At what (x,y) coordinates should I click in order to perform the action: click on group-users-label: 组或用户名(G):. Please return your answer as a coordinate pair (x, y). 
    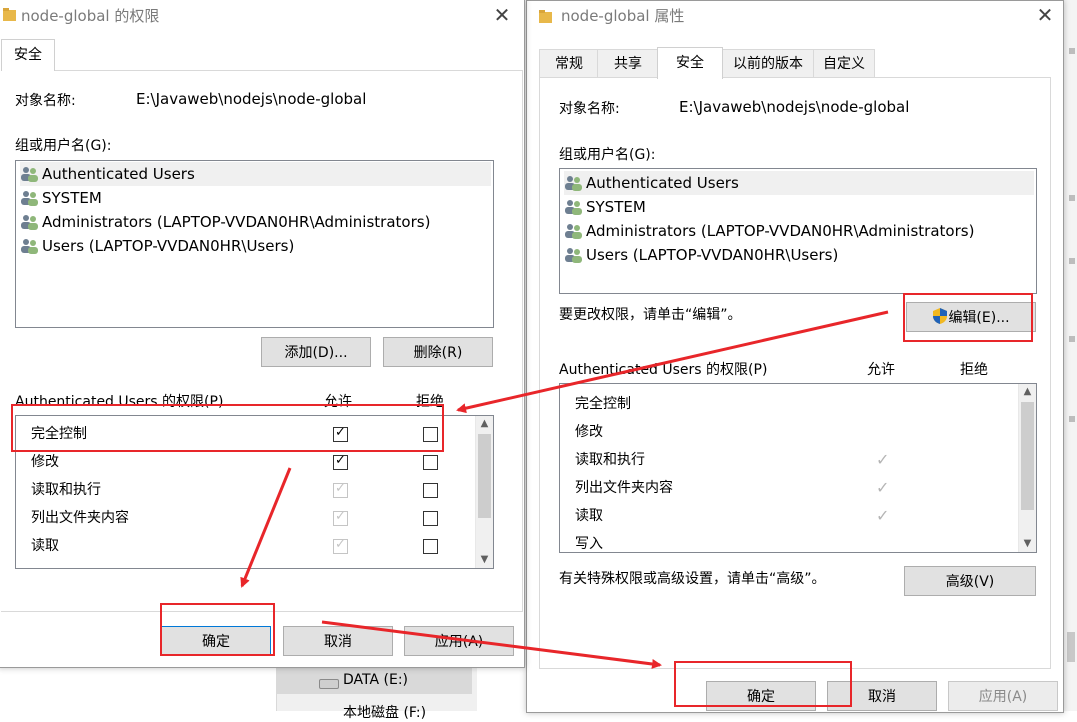
    Looking at the image, I should click on (63, 146).